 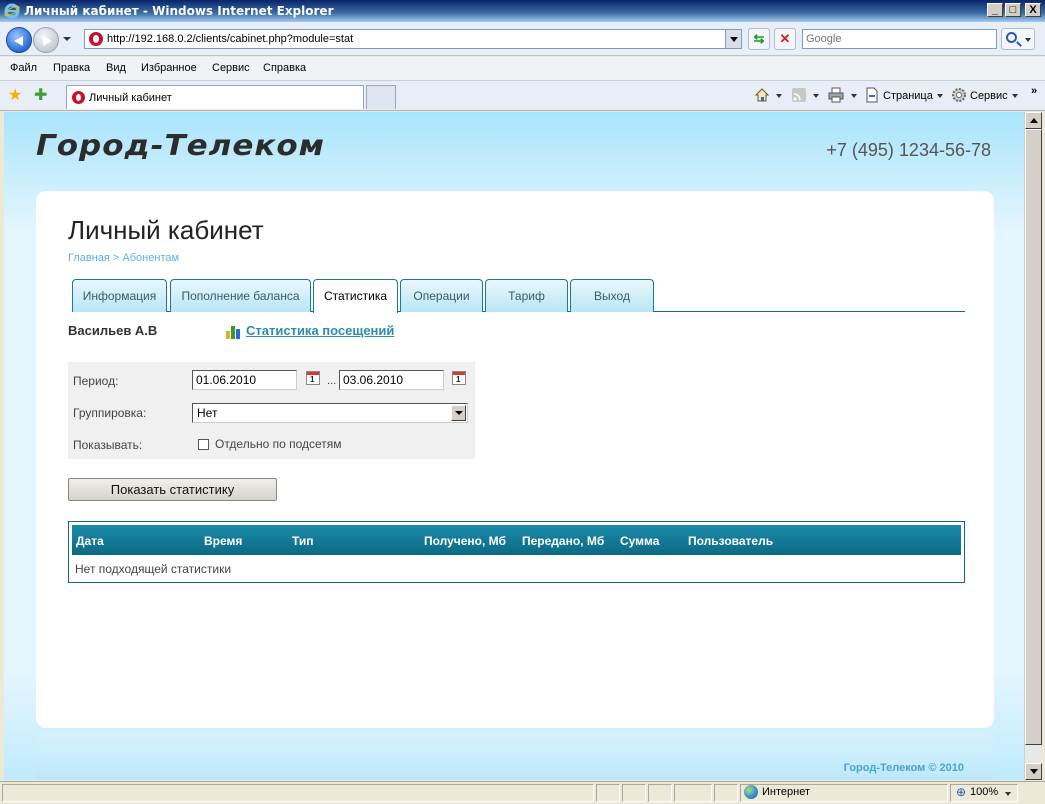 I want to click on favorites-tab-bar: ★ ✚ Личный кабинет Страница Сервис », so click(x=522, y=96).